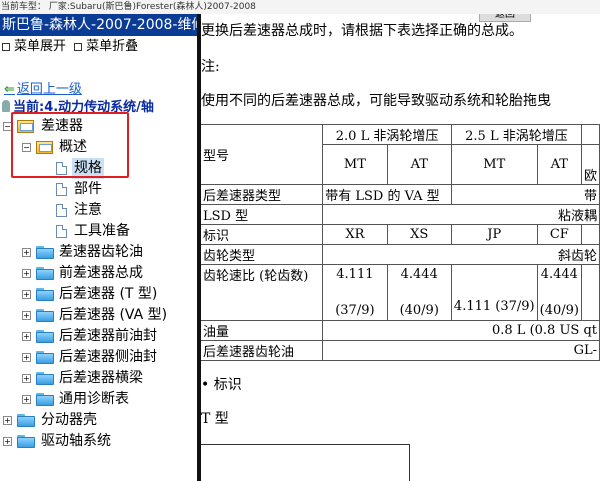  What do you see at coordinates (262, 330) in the screenshot?
I see `oil-capacity-label: 油量` at bounding box center [262, 330].